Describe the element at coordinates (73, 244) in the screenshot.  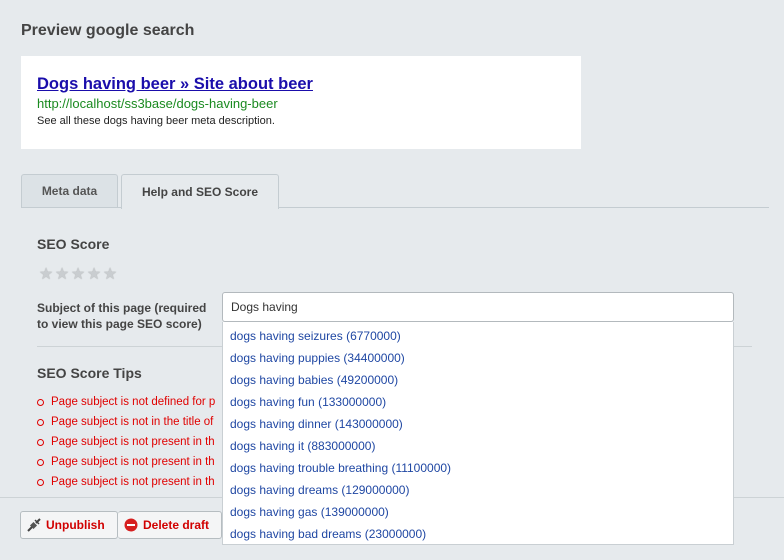
I see `seo-score-title: SEO Score` at that location.